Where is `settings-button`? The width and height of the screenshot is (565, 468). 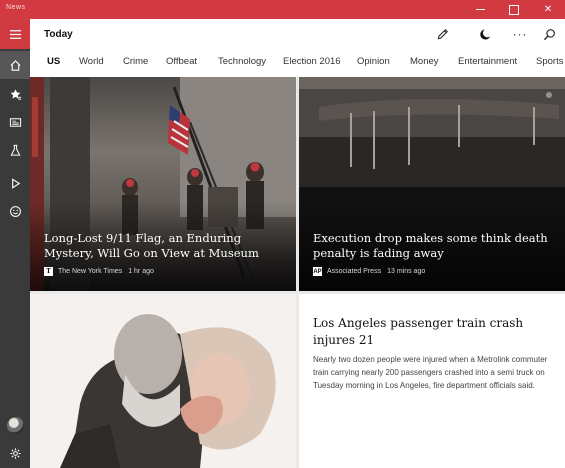
settings-button is located at coordinates (15, 453).